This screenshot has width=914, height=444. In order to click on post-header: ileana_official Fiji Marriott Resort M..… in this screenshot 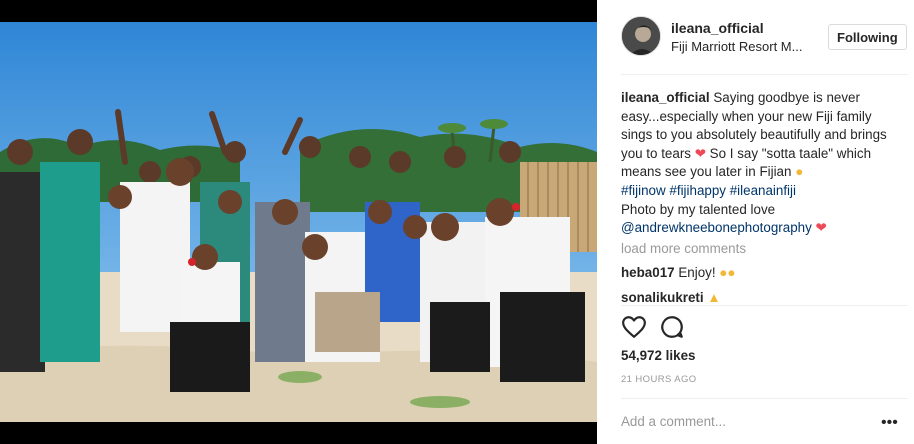, I will do `click(755, 37)`.